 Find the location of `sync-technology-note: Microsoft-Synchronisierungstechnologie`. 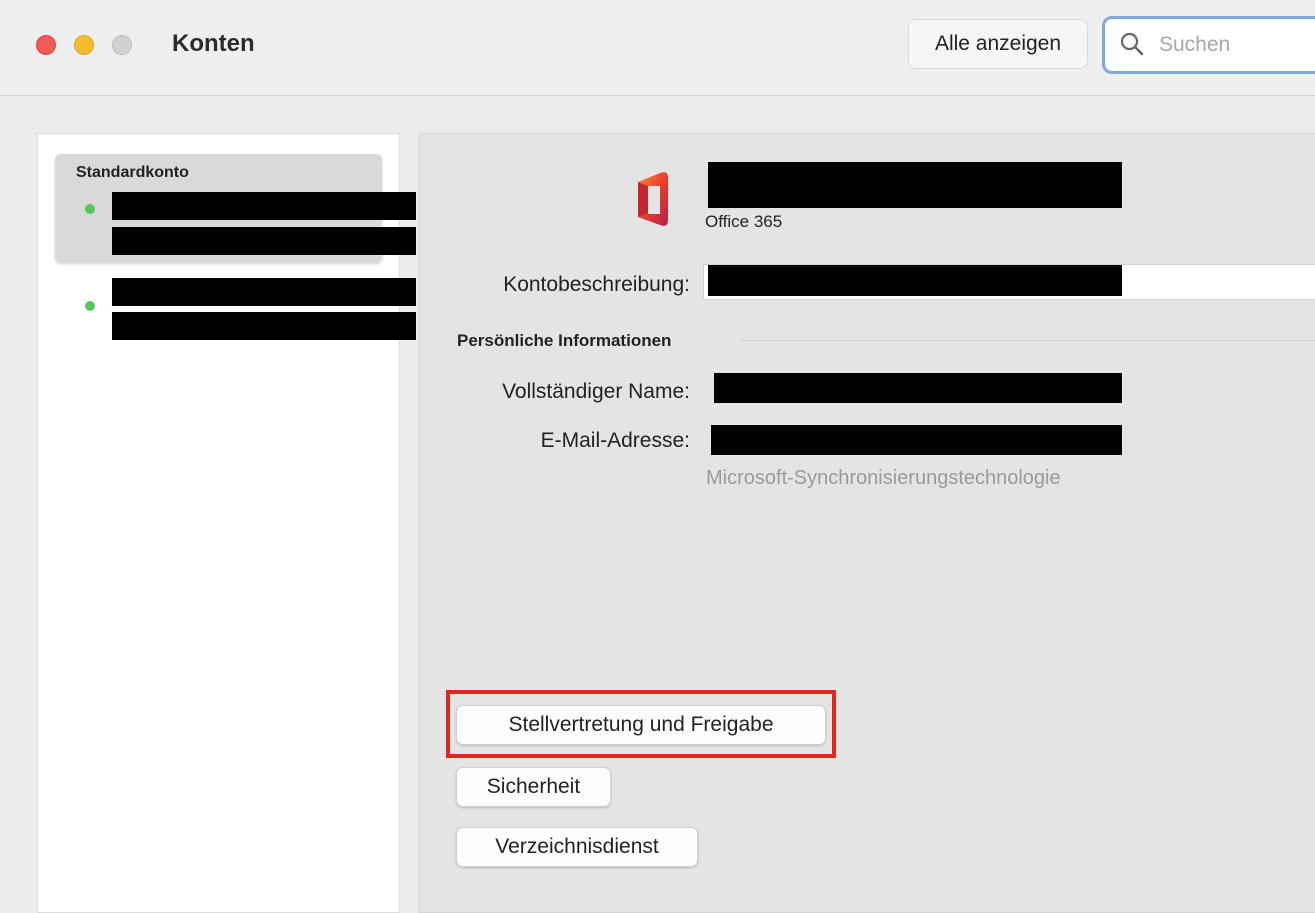

sync-technology-note: Microsoft-Synchronisierungstechnologie is located at coordinates (883, 478).